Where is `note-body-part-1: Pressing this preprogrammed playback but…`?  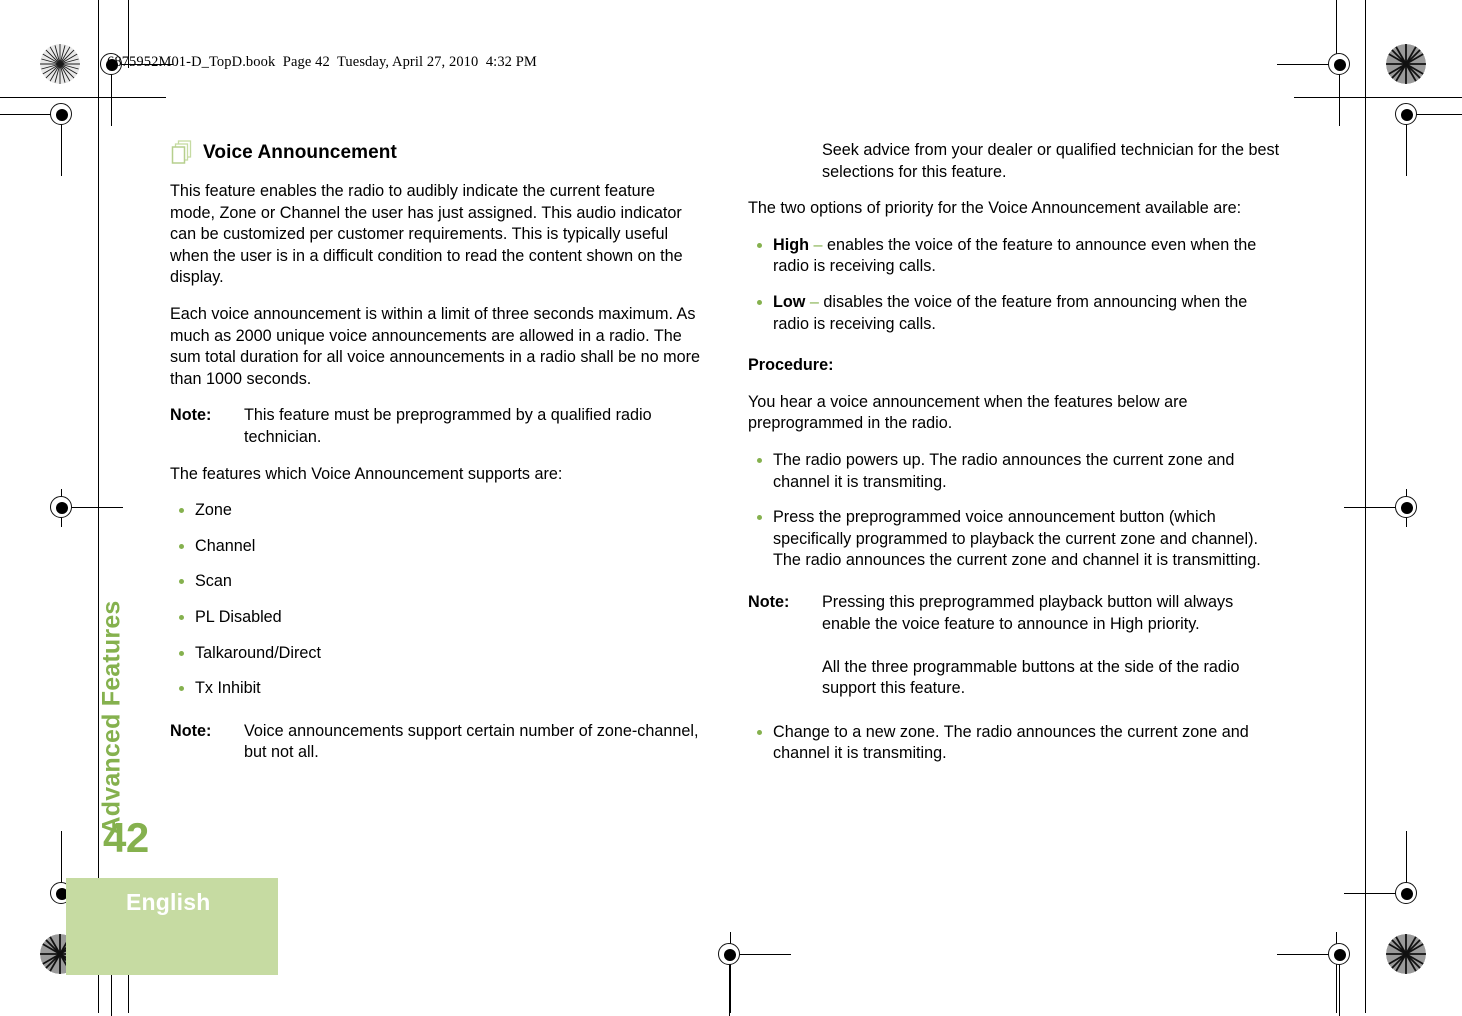
note-body-part-1: Pressing this preprogrammed playback but… is located at coordinates (1028, 612).